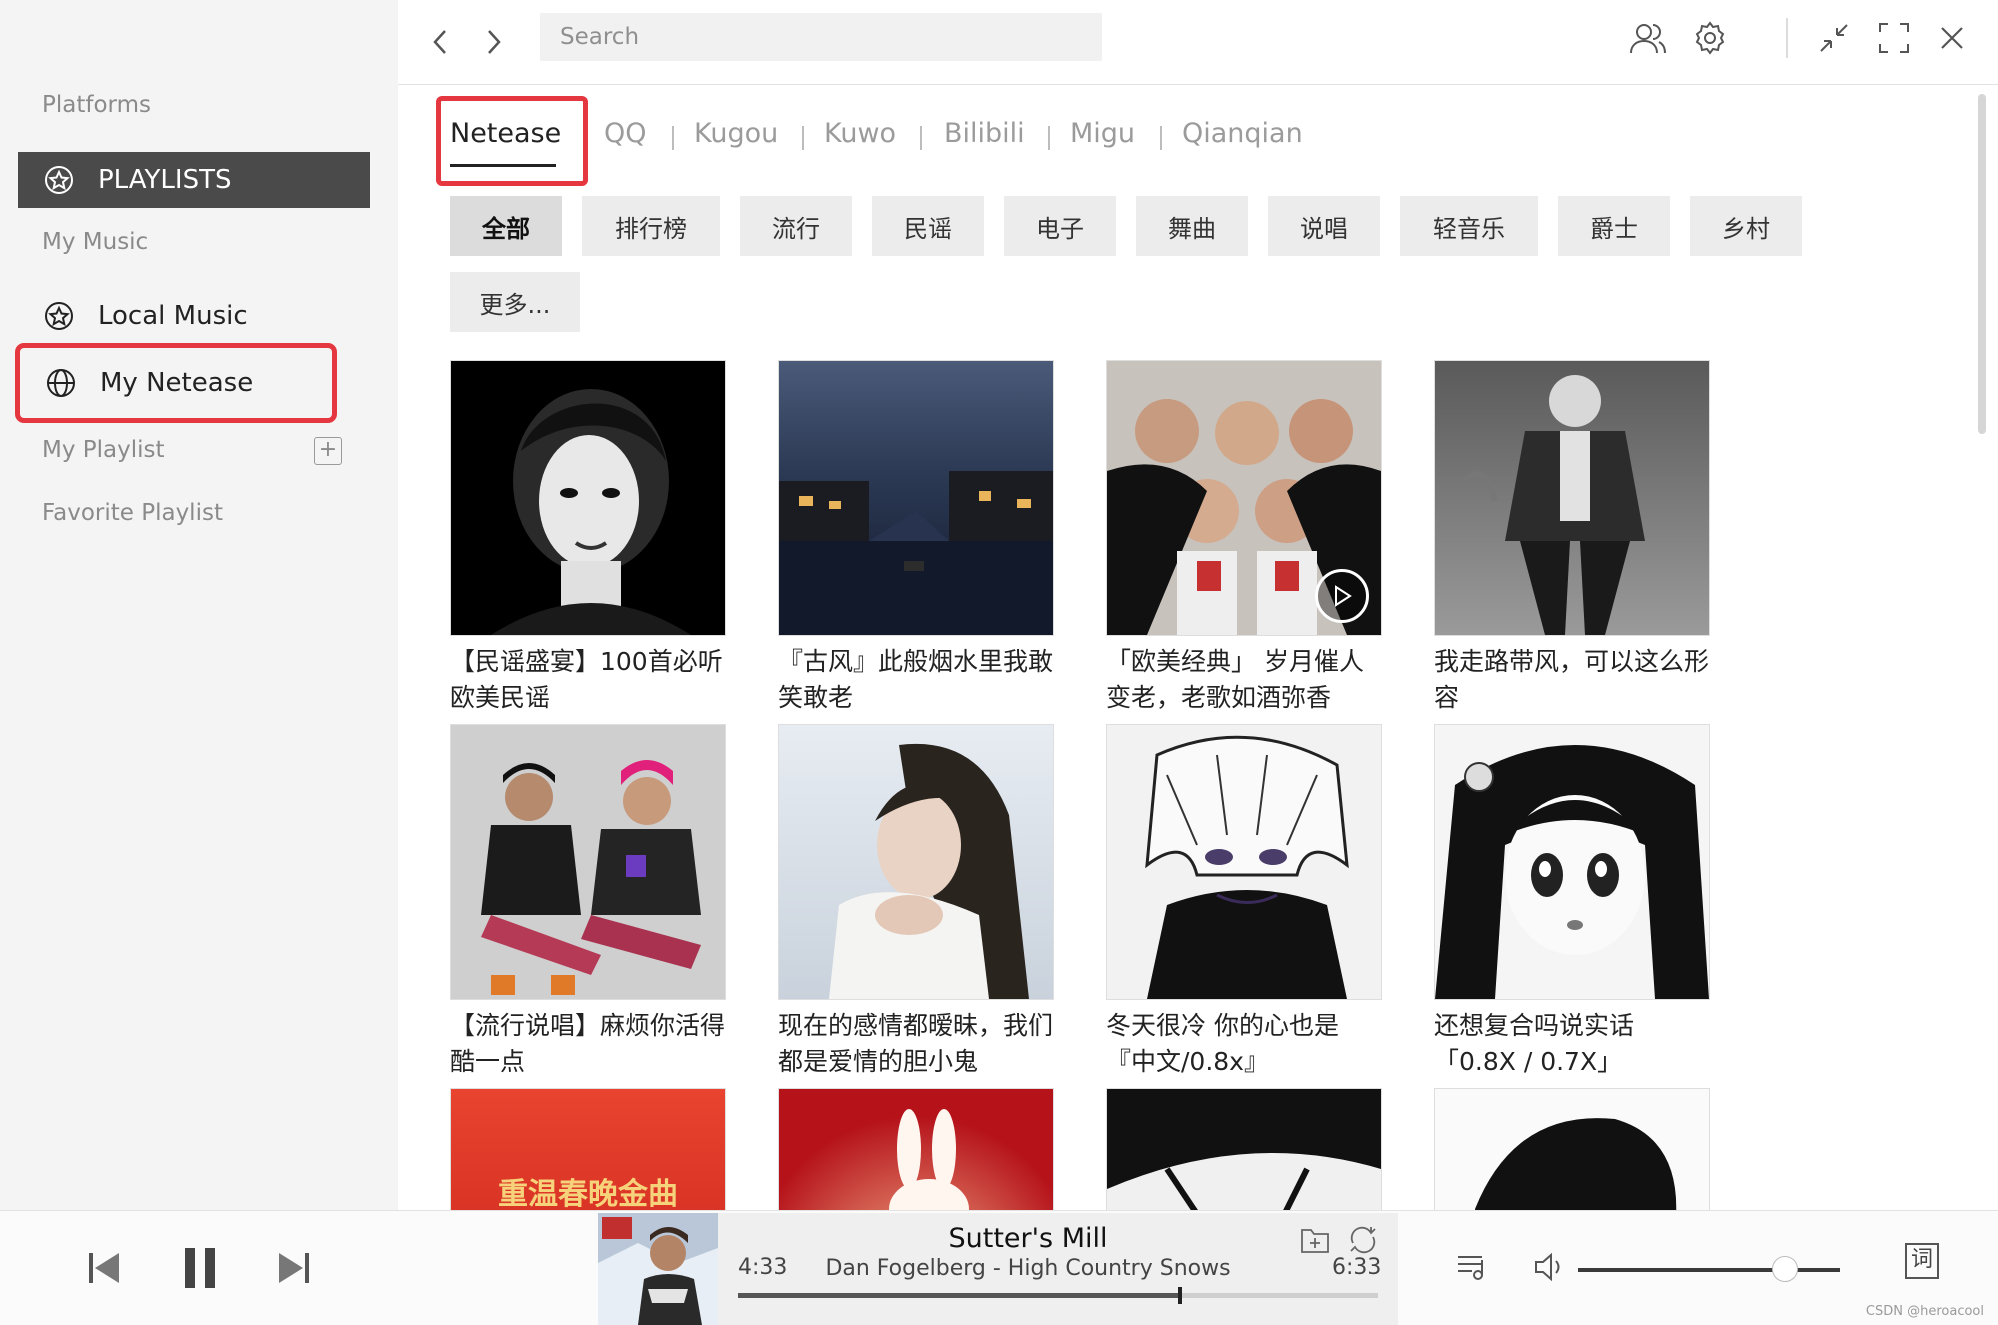 The height and width of the screenshot is (1325, 1998). I want to click on sidebar-item-playlists: PLAYLISTS, so click(194, 180).